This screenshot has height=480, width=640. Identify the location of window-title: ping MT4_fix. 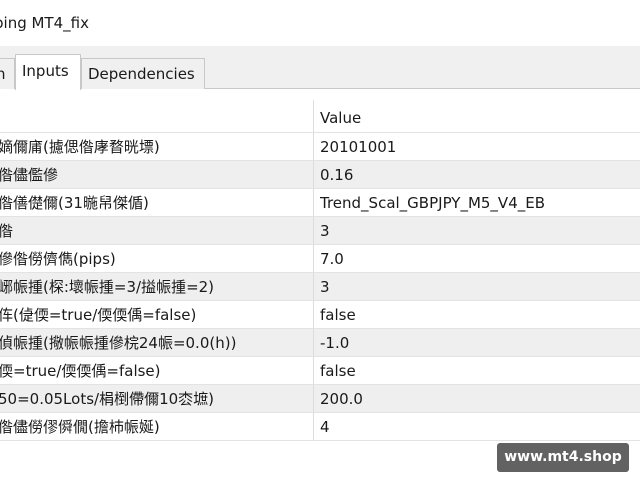
(44, 23).